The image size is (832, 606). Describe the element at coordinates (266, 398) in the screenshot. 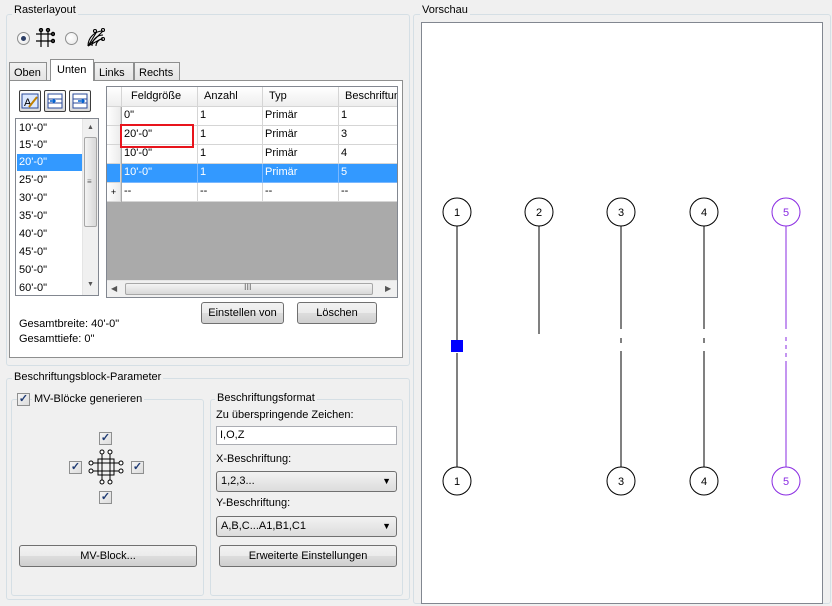

I see `label-format-title: Beschriftungsformat` at that location.